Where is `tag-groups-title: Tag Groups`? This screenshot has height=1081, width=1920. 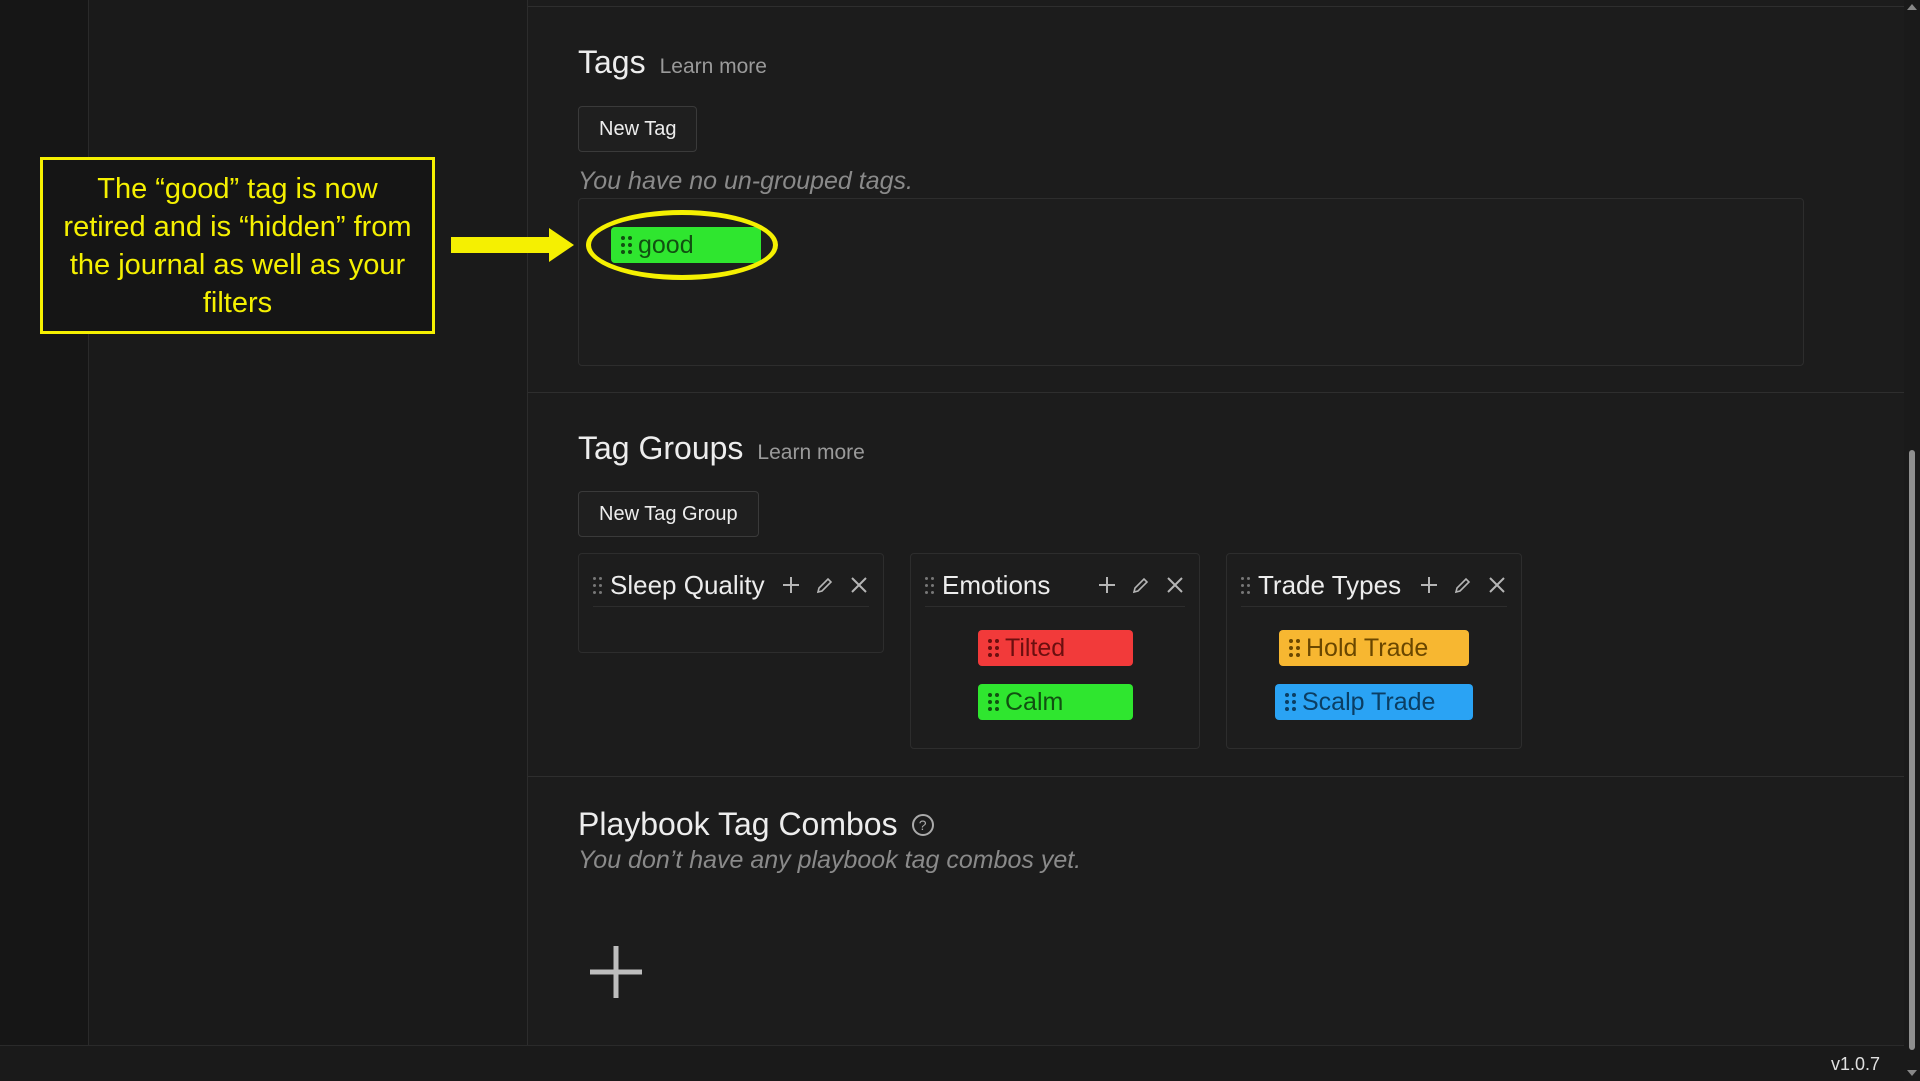
tag-groups-title: Tag Groups is located at coordinates (661, 448).